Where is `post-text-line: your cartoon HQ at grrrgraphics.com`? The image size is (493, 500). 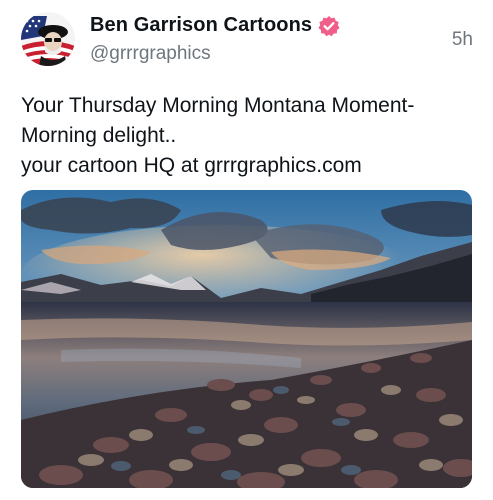
post-text-line: your cartoon HQ at grrrgraphics.com is located at coordinates (191, 165).